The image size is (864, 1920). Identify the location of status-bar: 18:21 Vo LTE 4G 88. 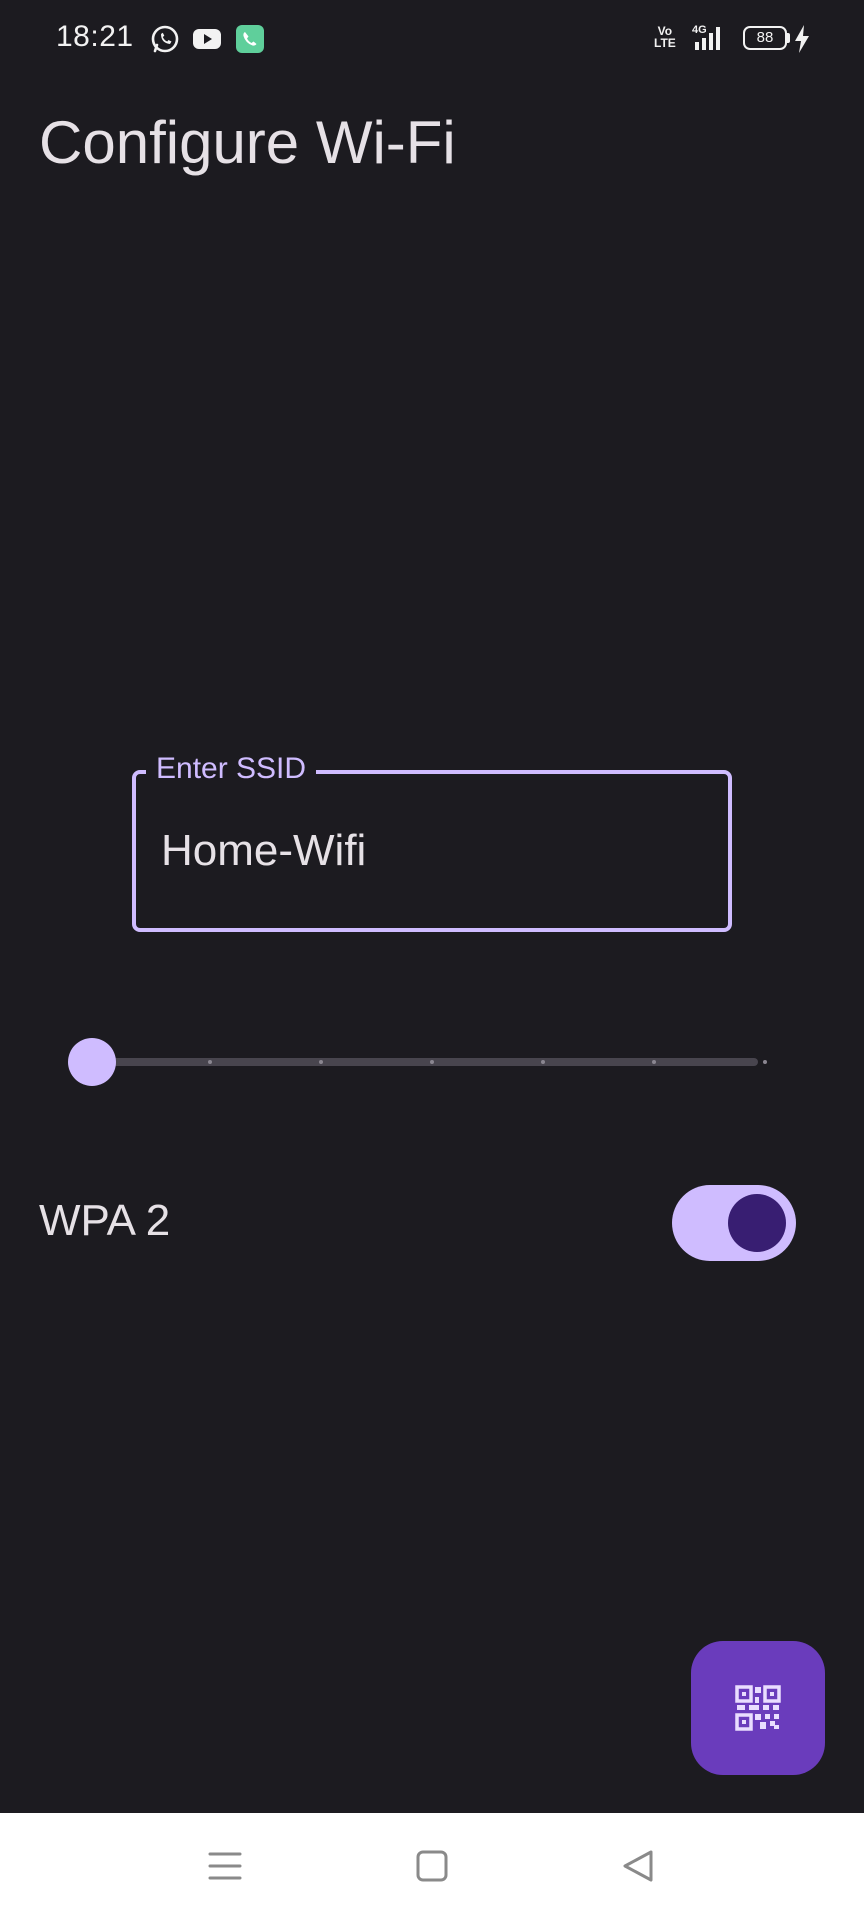
(432, 39).